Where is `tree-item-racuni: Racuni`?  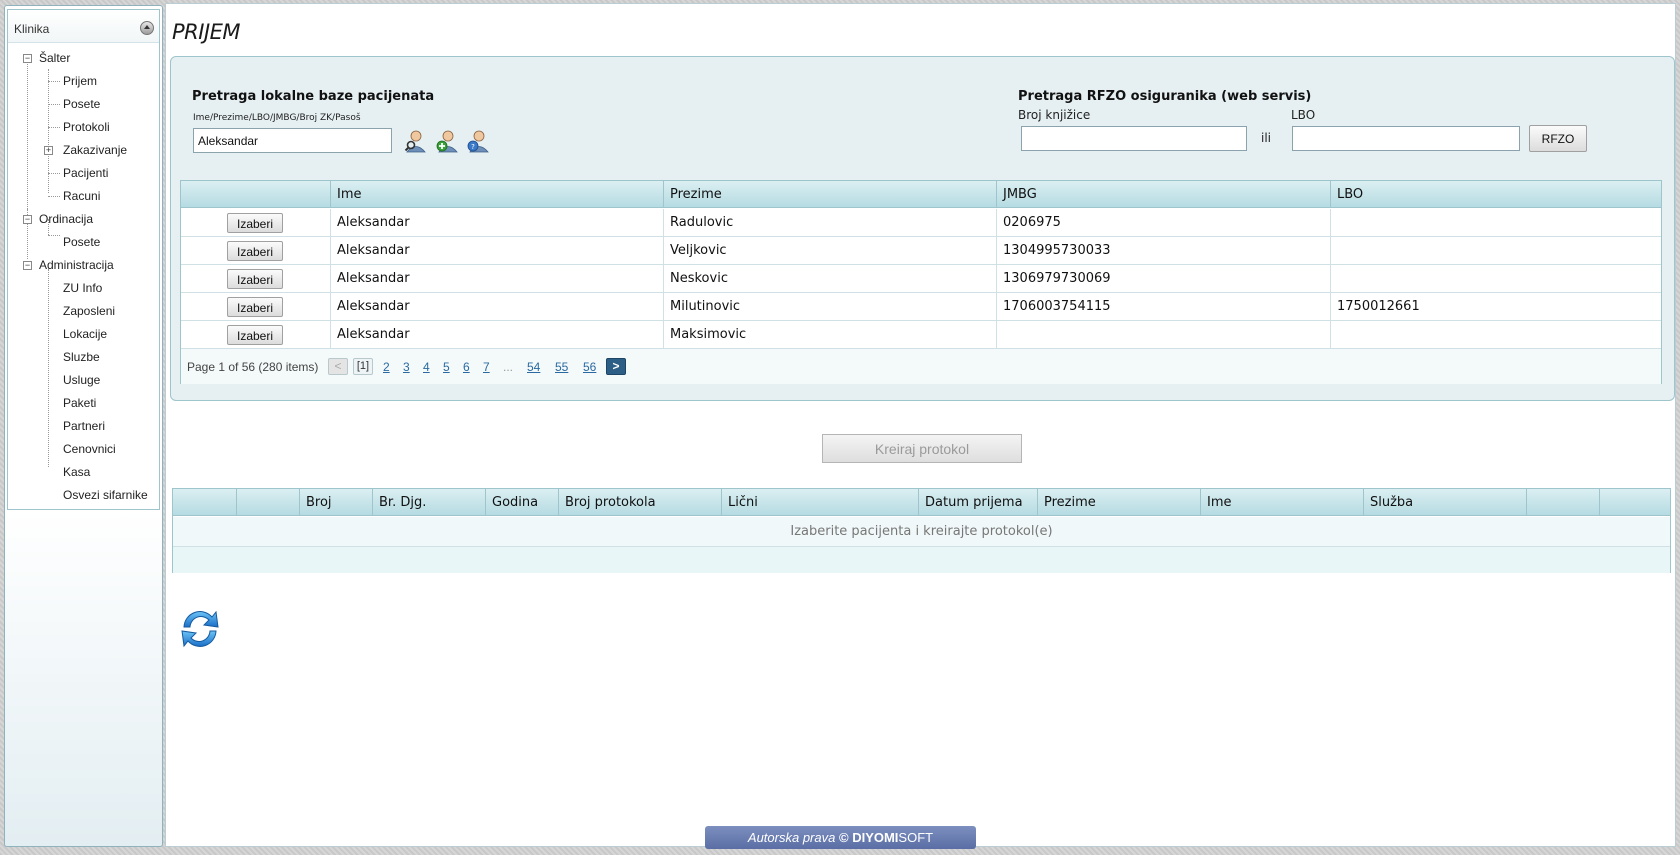 tree-item-racuni: Racuni is located at coordinates (81, 196).